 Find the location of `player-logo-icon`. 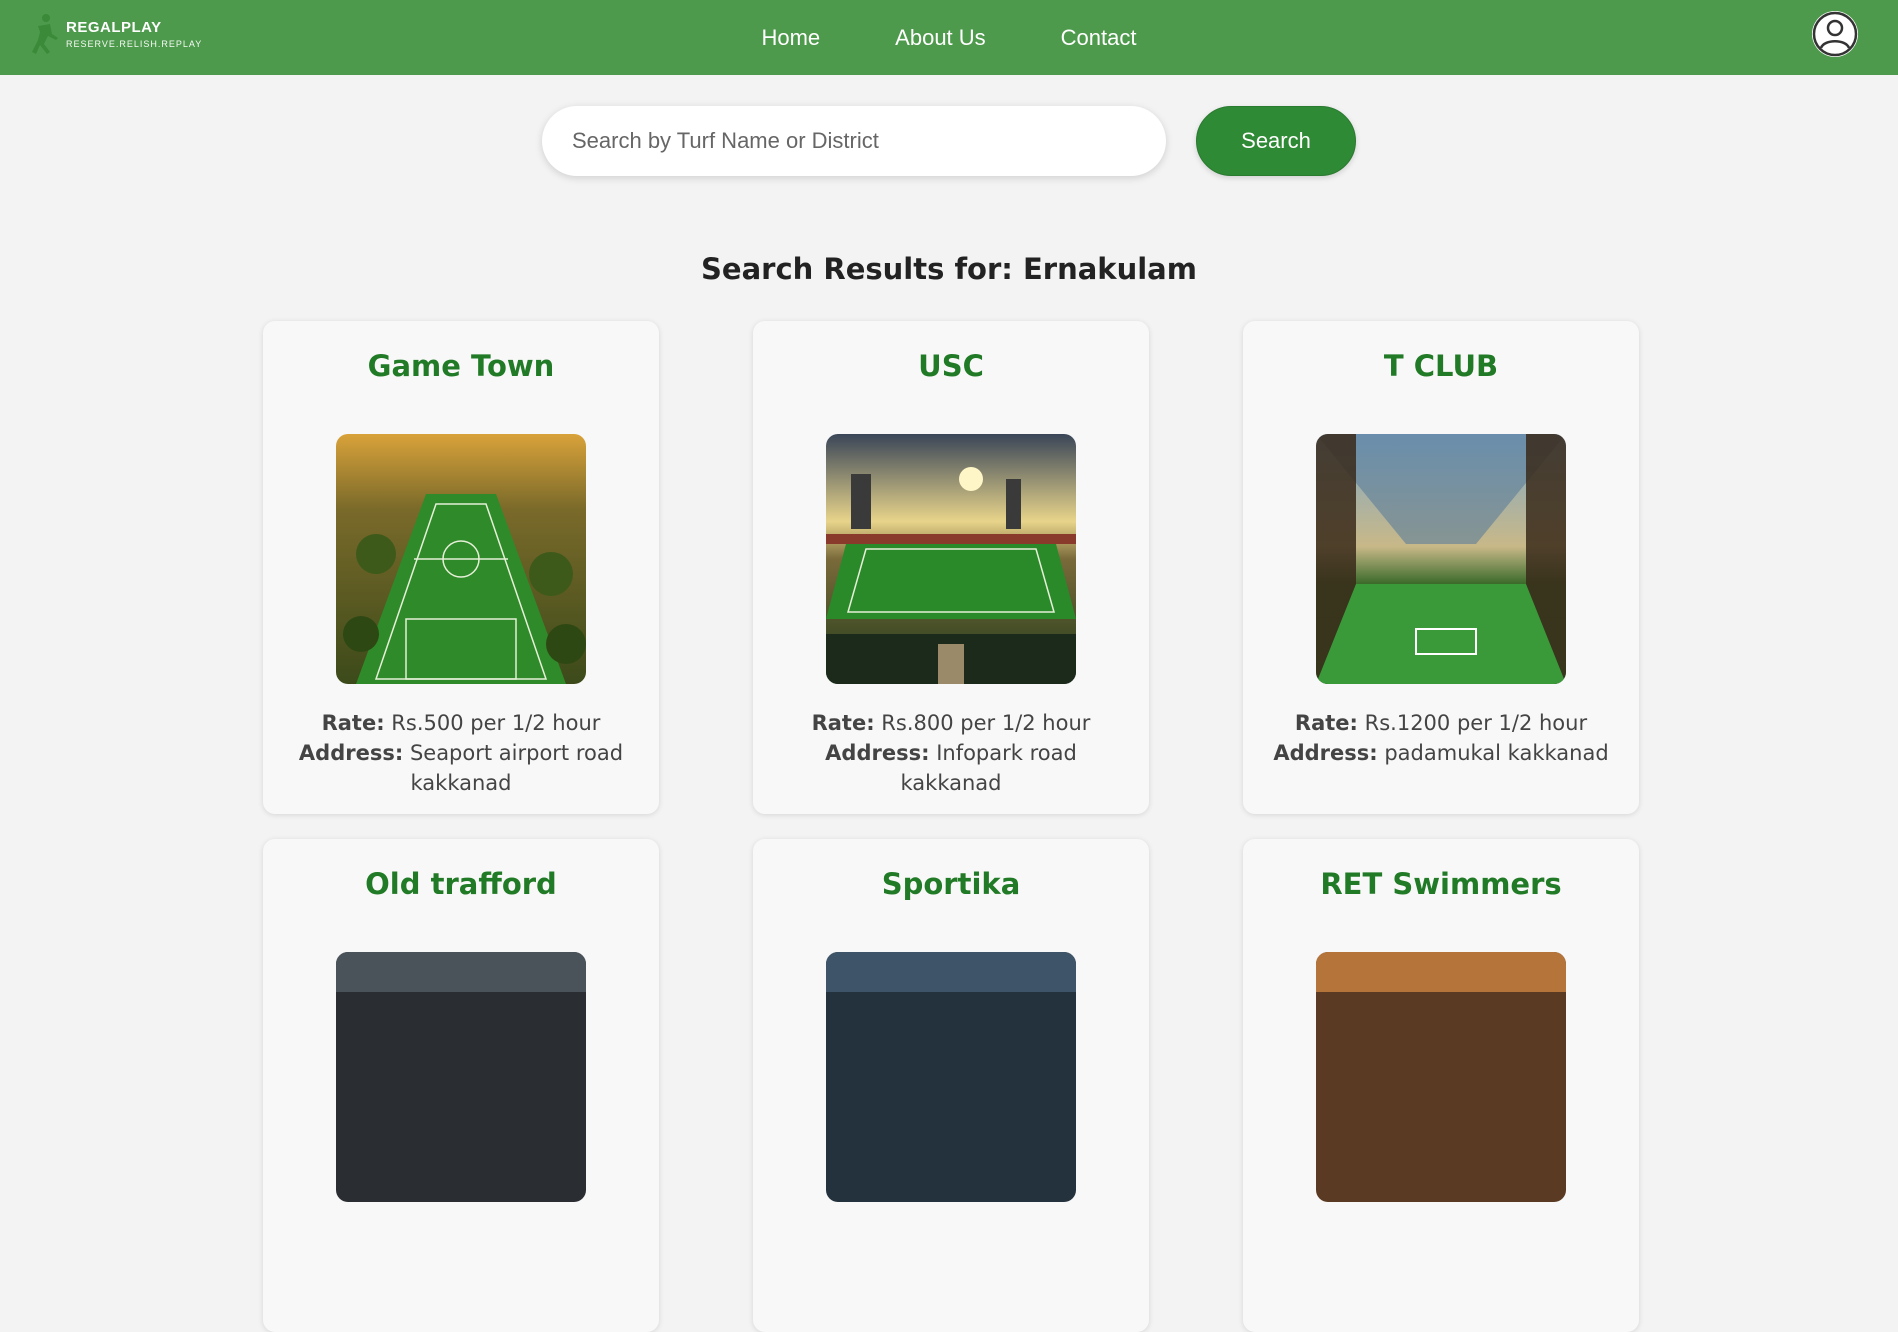

player-logo-icon is located at coordinates (45, 34).